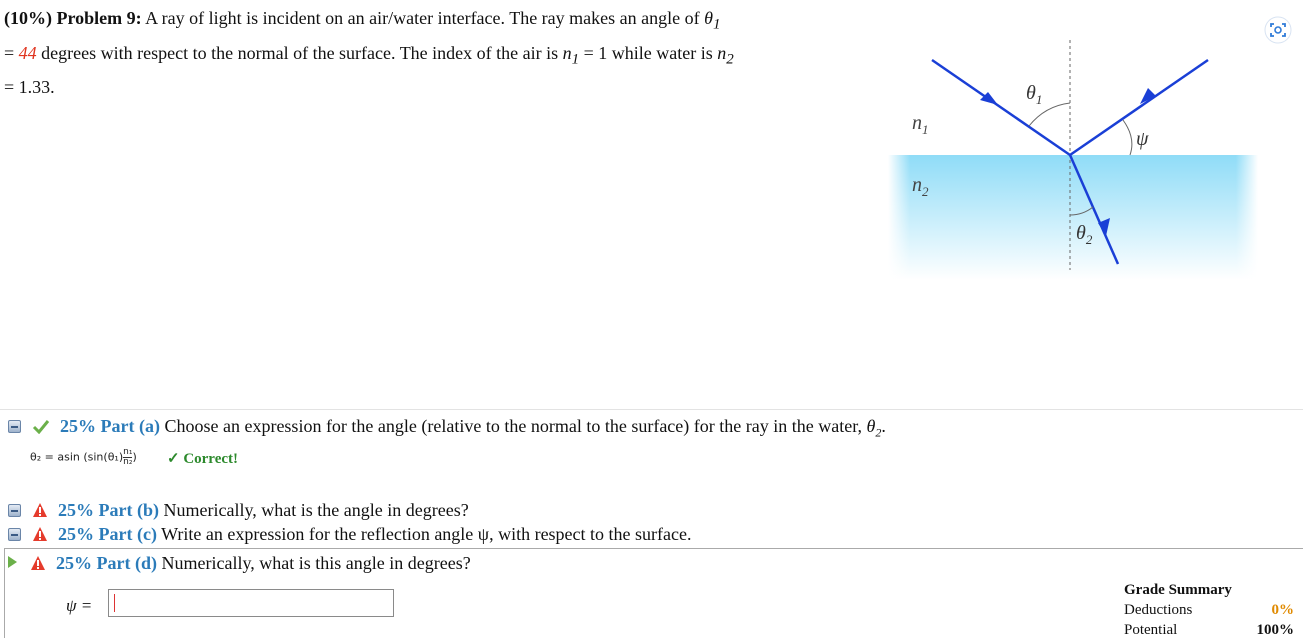  What do you see at coordinates (1142, 139) in the screenshot?
I see `psi-label: ψ` at bounding box center [1142, 139].